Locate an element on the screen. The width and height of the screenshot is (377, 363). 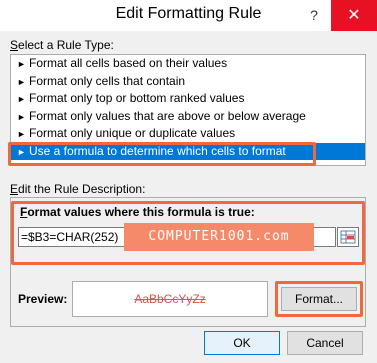
rule-item-cells-contain: ► Format only cells that contain is located at coordinates (188, 82).